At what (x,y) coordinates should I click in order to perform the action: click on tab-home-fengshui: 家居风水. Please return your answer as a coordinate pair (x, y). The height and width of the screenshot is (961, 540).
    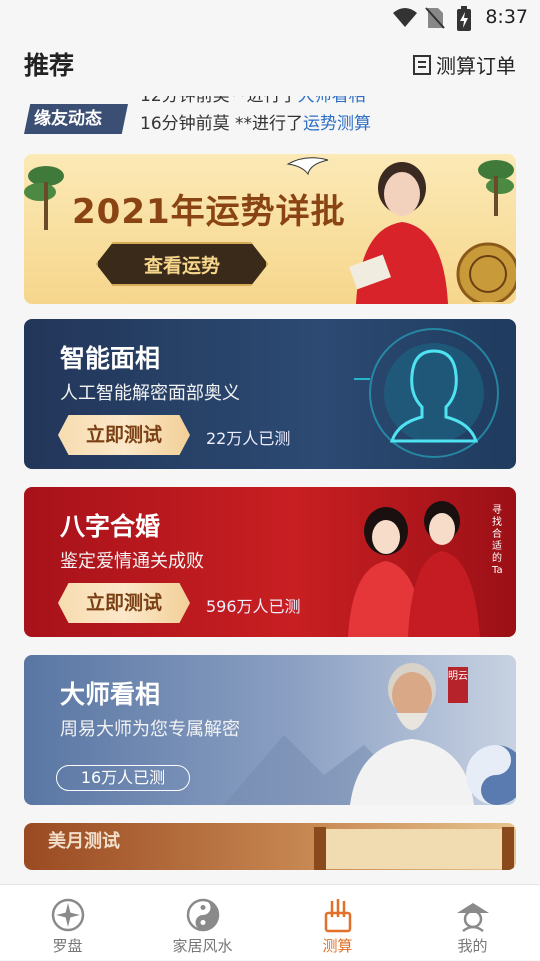
    Looking at the image, I should click on (202, 923).